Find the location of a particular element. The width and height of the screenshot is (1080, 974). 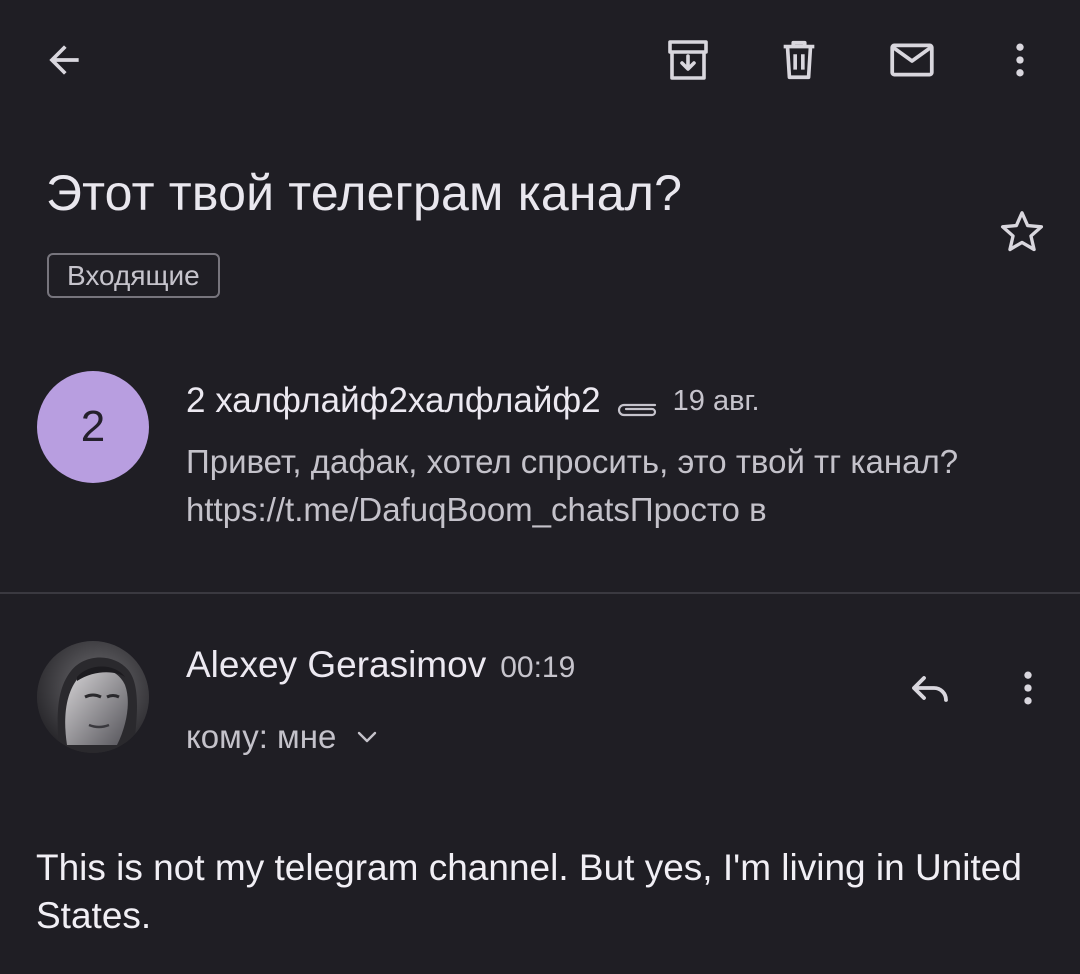

archive-button is located at coordinates (688, 60).